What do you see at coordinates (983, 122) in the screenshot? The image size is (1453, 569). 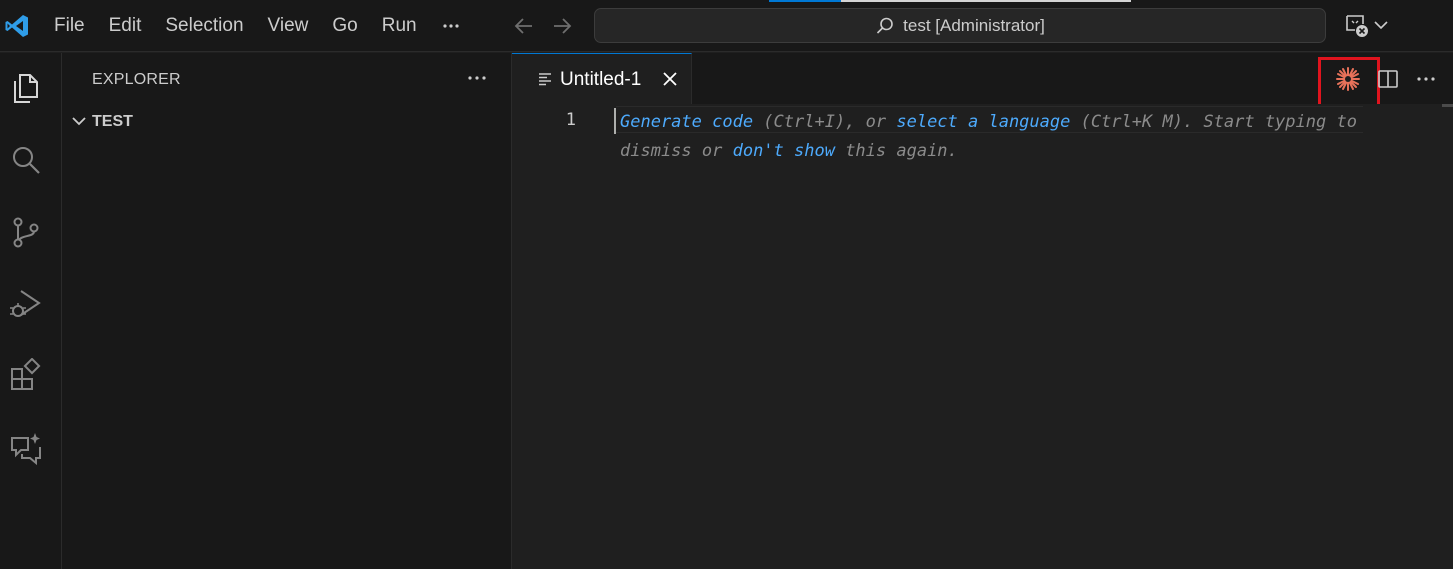 I see `select-language-link: select a language` at bounding box center [983, 122].